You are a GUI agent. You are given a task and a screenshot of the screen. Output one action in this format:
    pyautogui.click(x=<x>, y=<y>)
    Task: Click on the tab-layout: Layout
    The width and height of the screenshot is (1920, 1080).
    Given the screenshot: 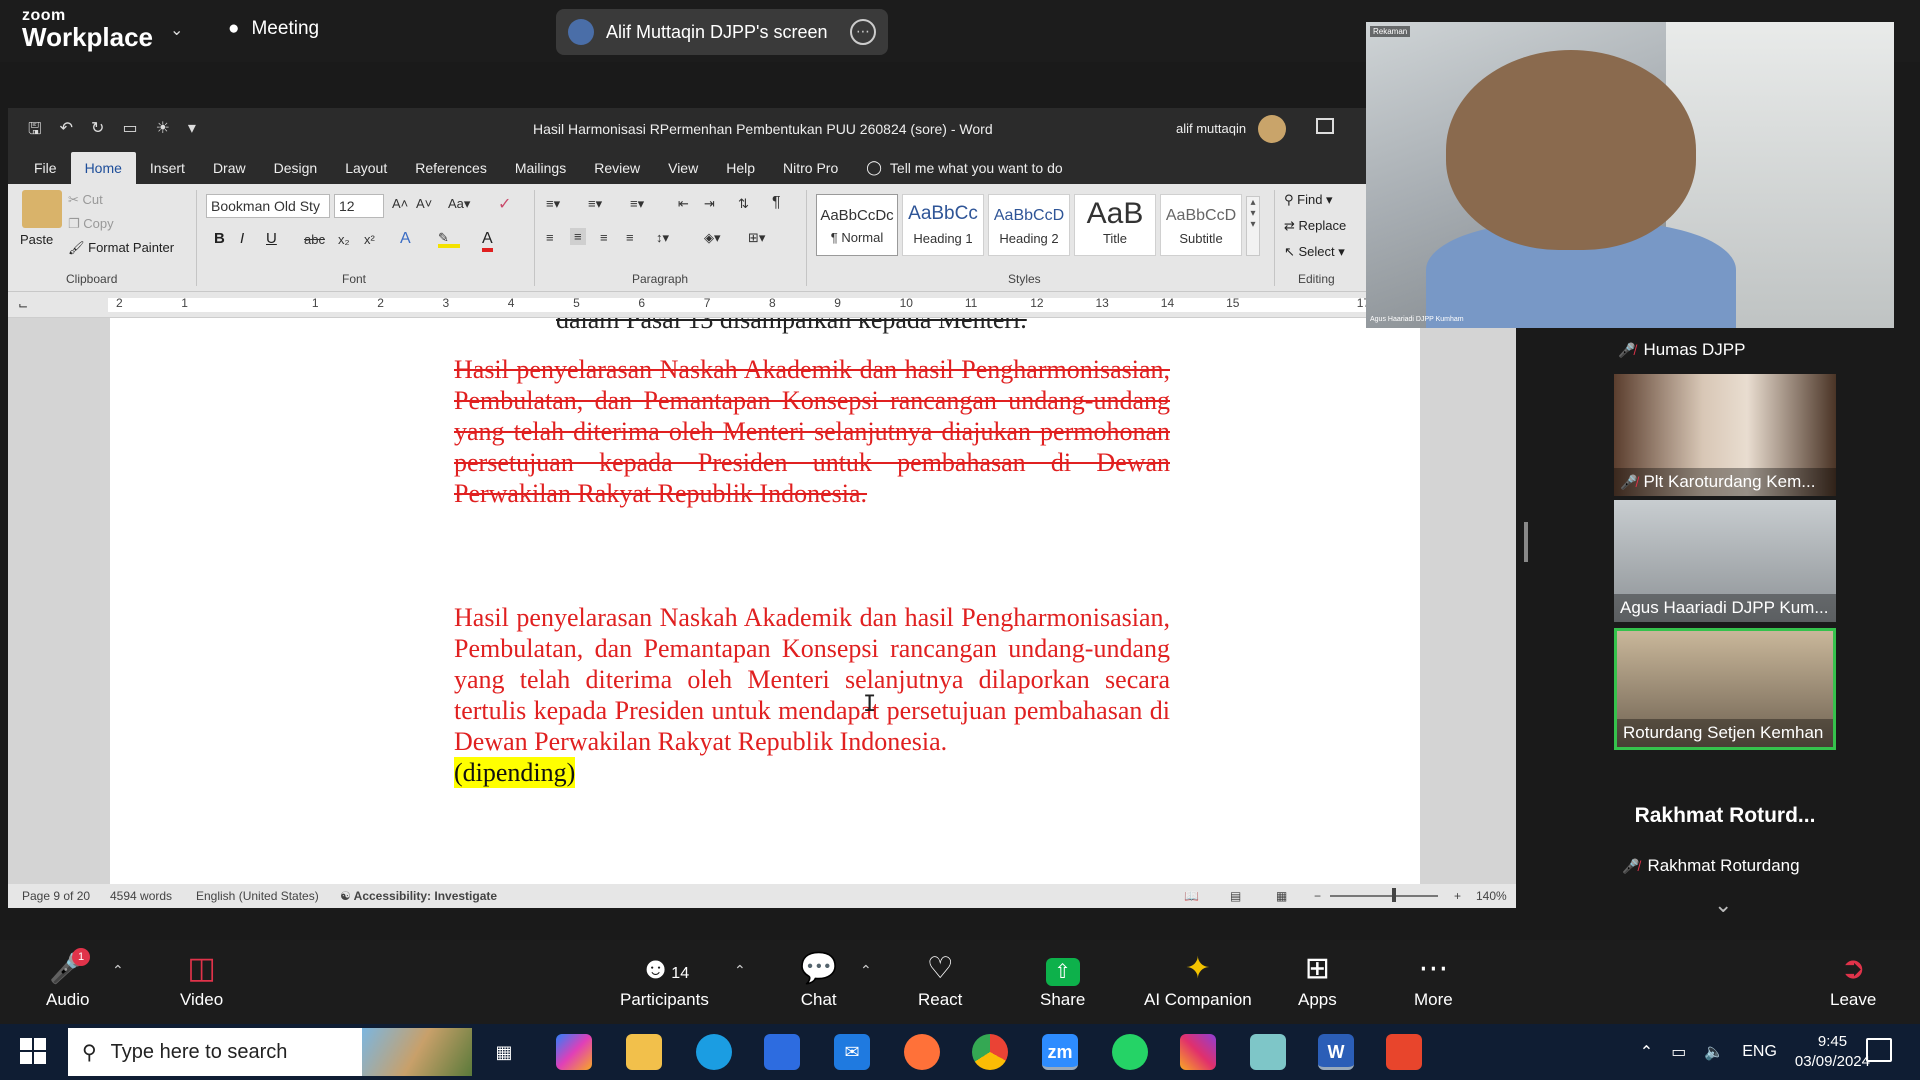 What is the action you would take?
    pyautogui.click(x=366, y=168)
    